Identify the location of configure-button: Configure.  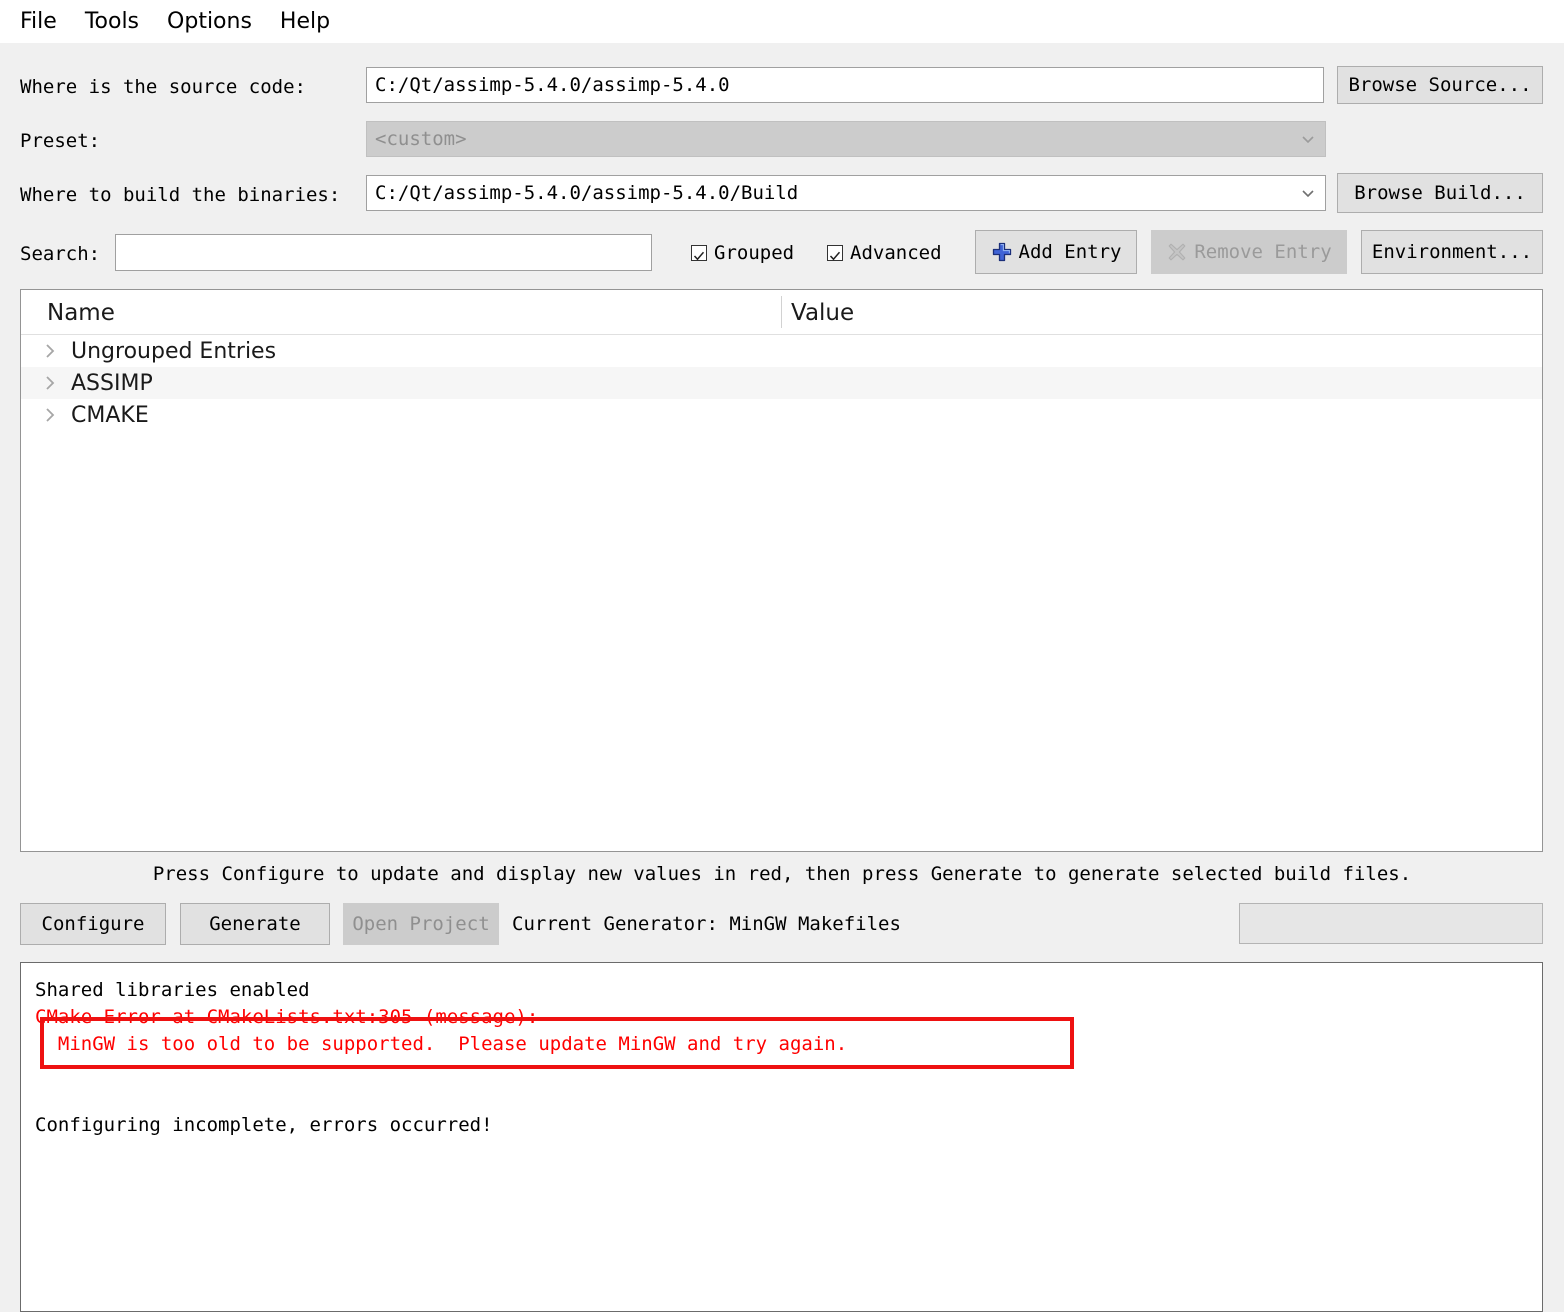
(93, 924).